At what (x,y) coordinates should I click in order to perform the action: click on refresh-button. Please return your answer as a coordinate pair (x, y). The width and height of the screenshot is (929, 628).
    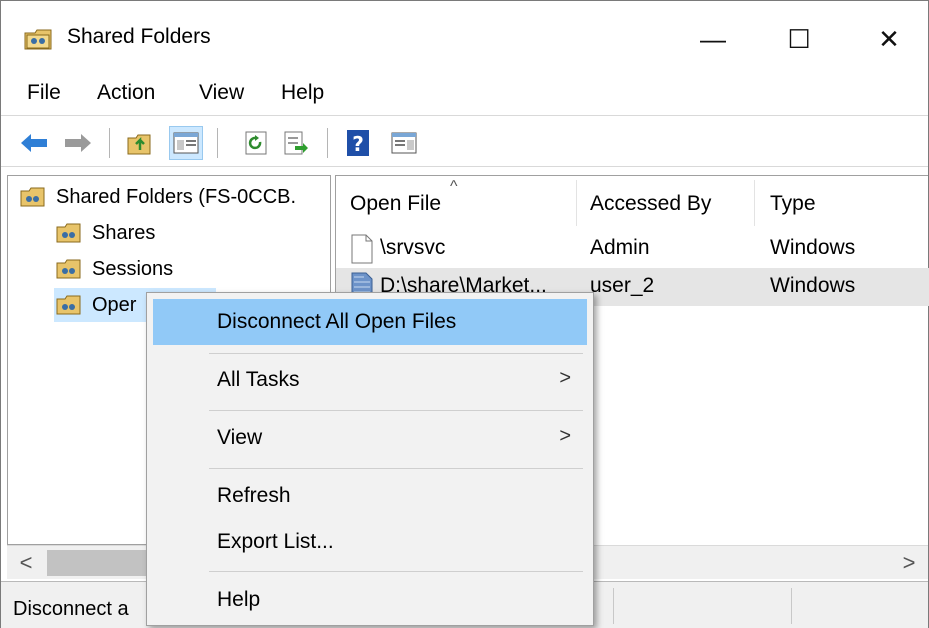
    Looking at the image, I should click on (256, 143).